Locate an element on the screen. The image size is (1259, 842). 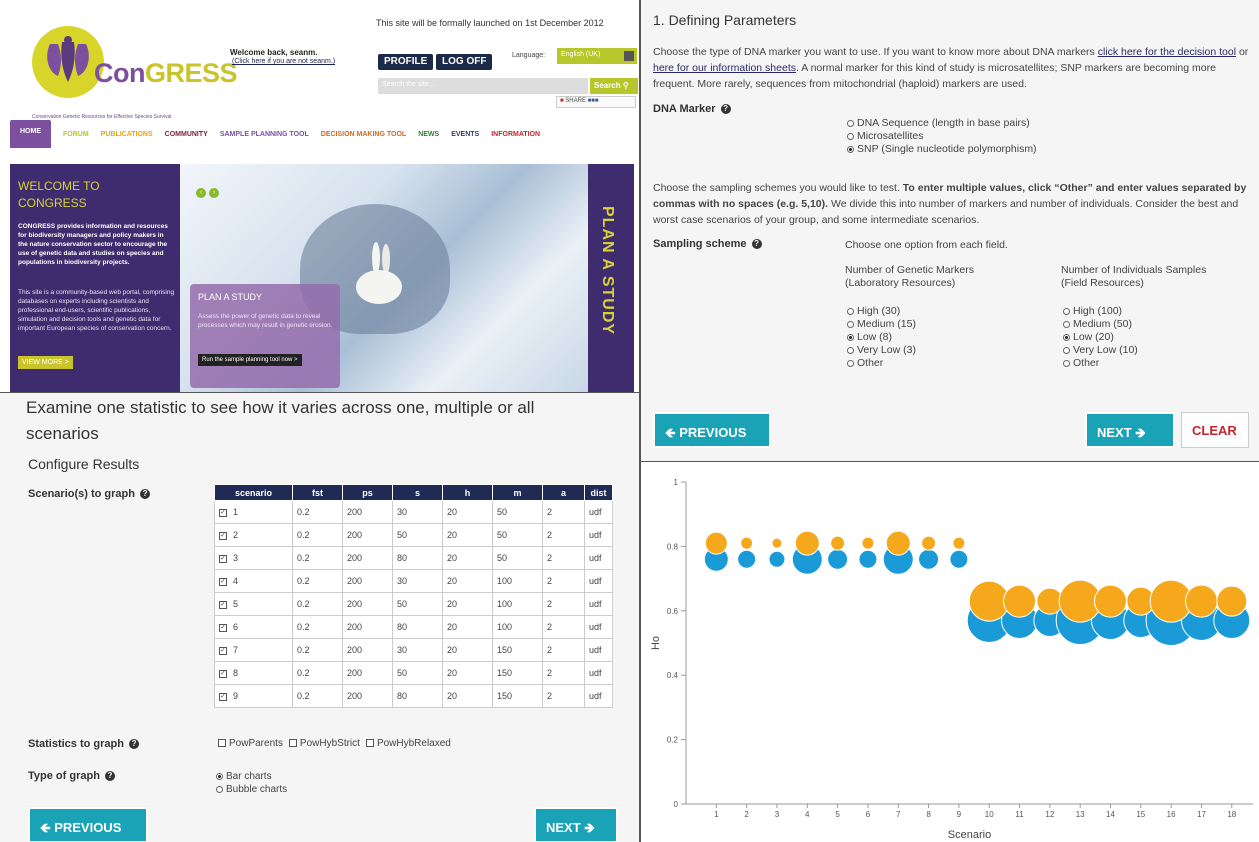
information-sheets-link: here for our information sheets is located at coordinates (724, 68).